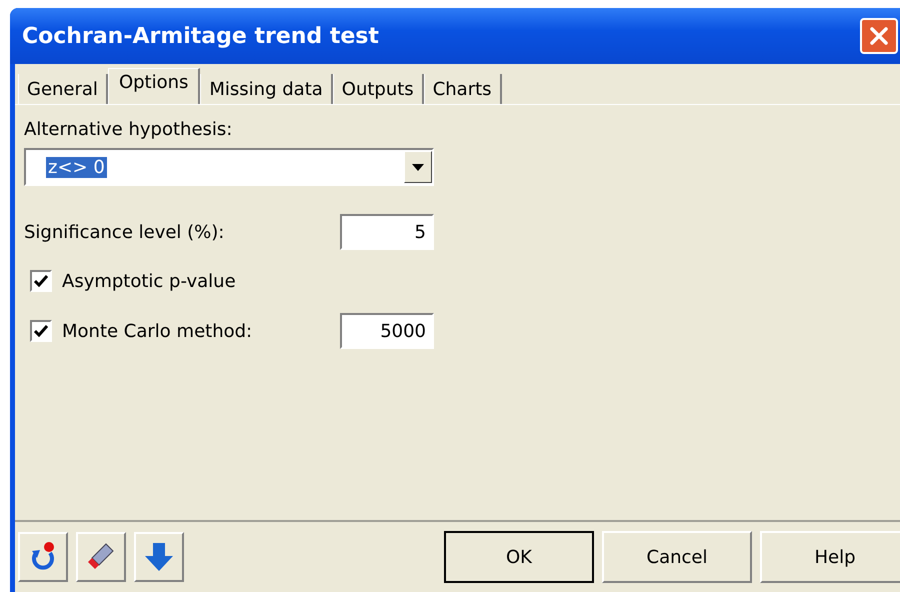 The image size is (900, 592). Describe the element at coordinates (149, 281) in the screenshot. I see `checkbox-label: Asymptotic p-value` at that location.